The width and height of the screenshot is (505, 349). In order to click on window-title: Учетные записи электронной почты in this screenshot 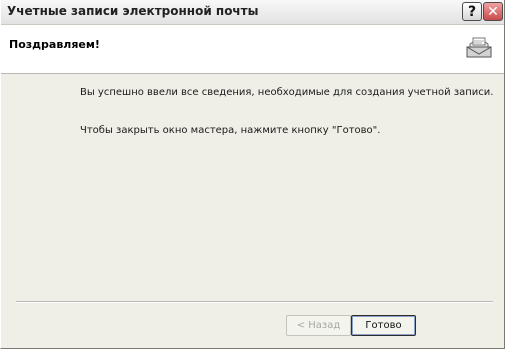, I will do `click(133, 11)`.